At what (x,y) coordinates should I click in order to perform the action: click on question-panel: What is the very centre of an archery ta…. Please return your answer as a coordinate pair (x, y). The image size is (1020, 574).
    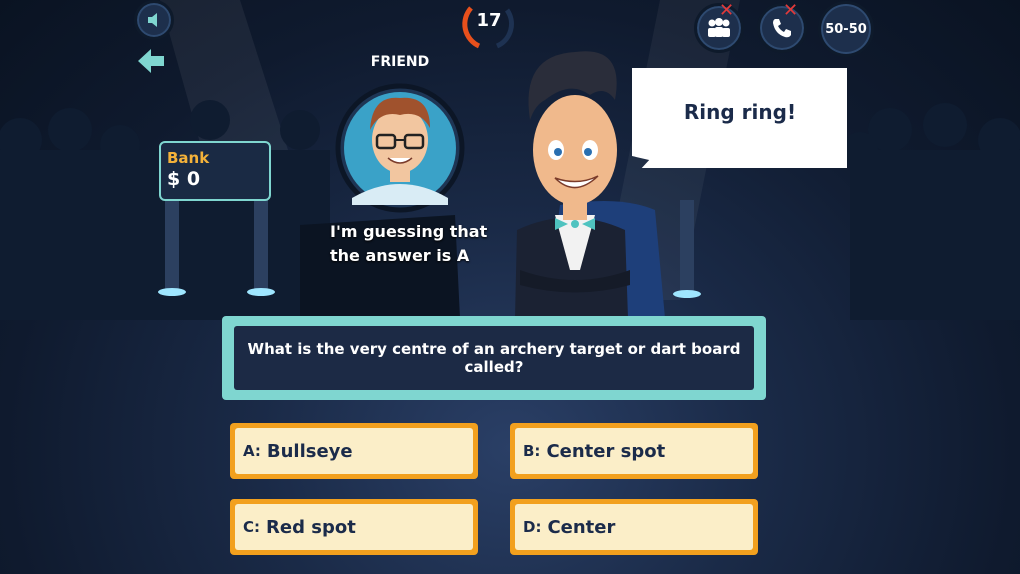
    Looking at the image, I should click on (494, 358).